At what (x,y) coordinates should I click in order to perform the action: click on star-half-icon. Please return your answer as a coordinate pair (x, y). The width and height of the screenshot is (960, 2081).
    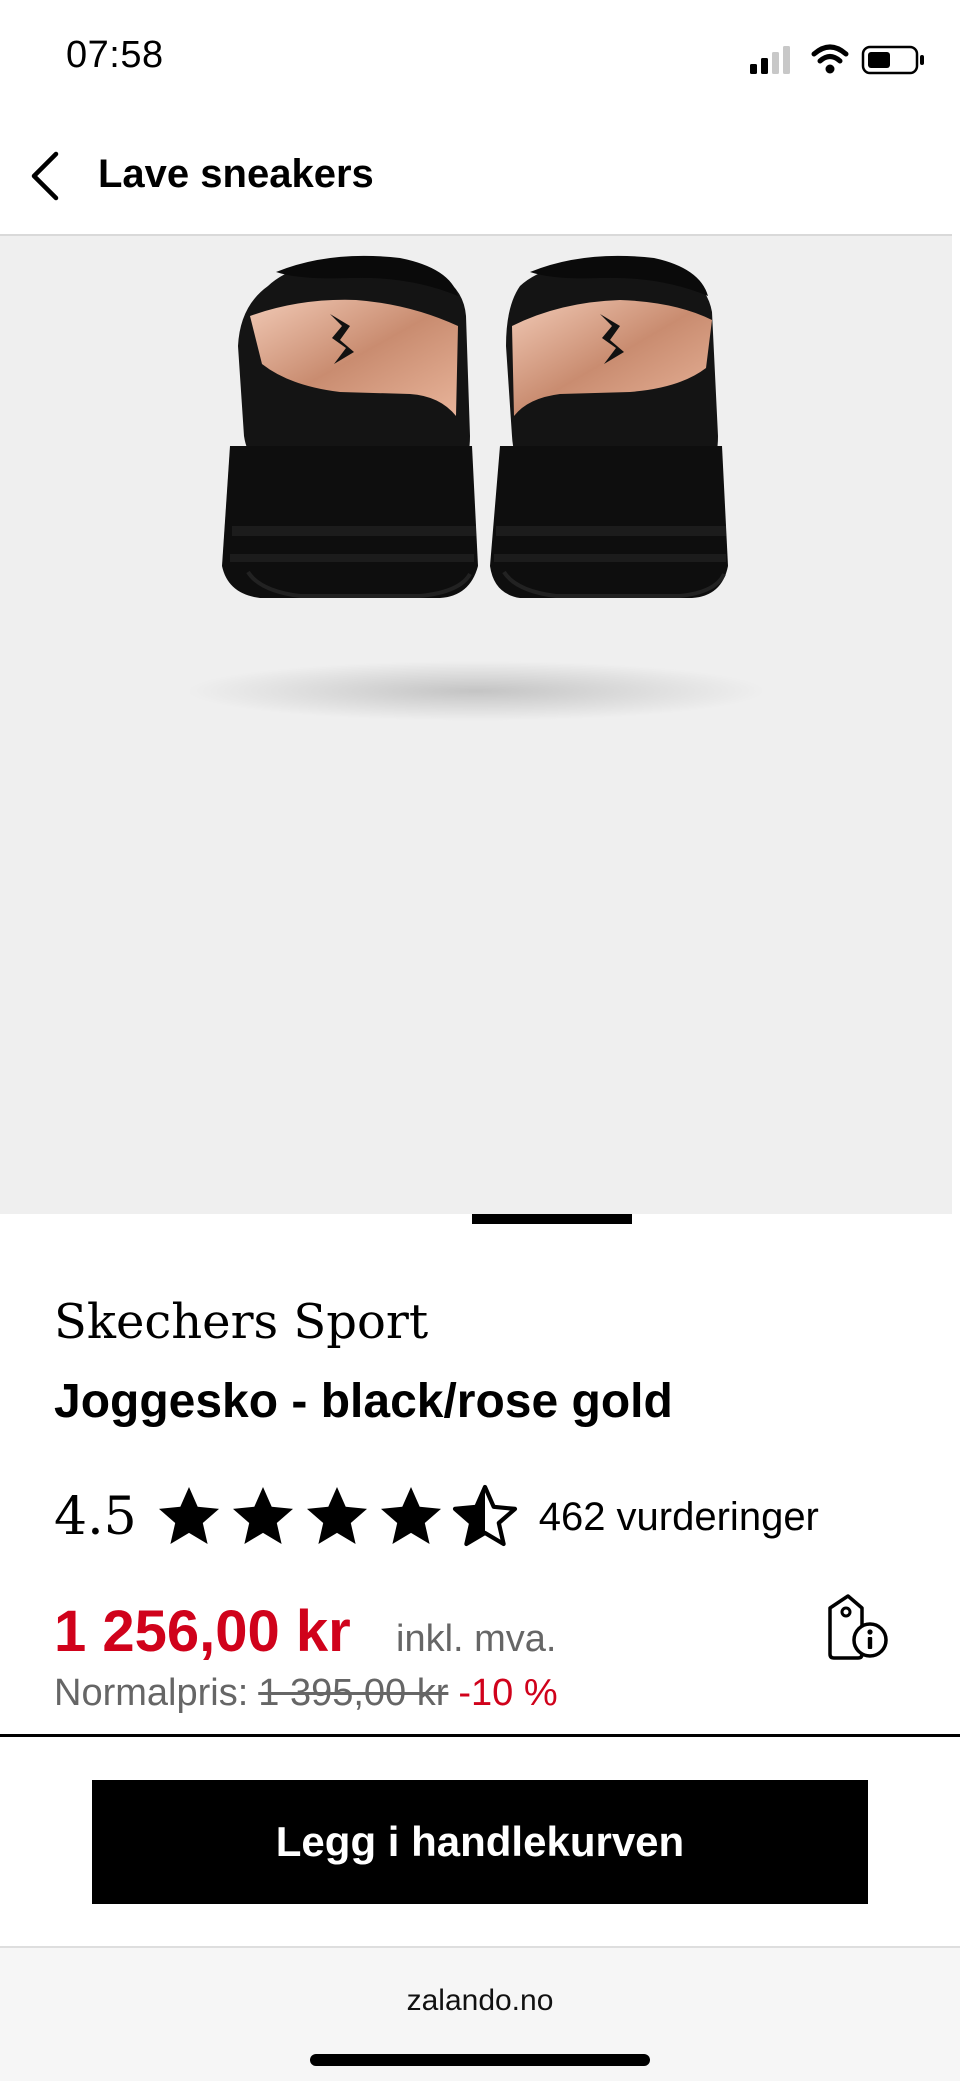
    Looking at the image, I should click on (484, 1515).